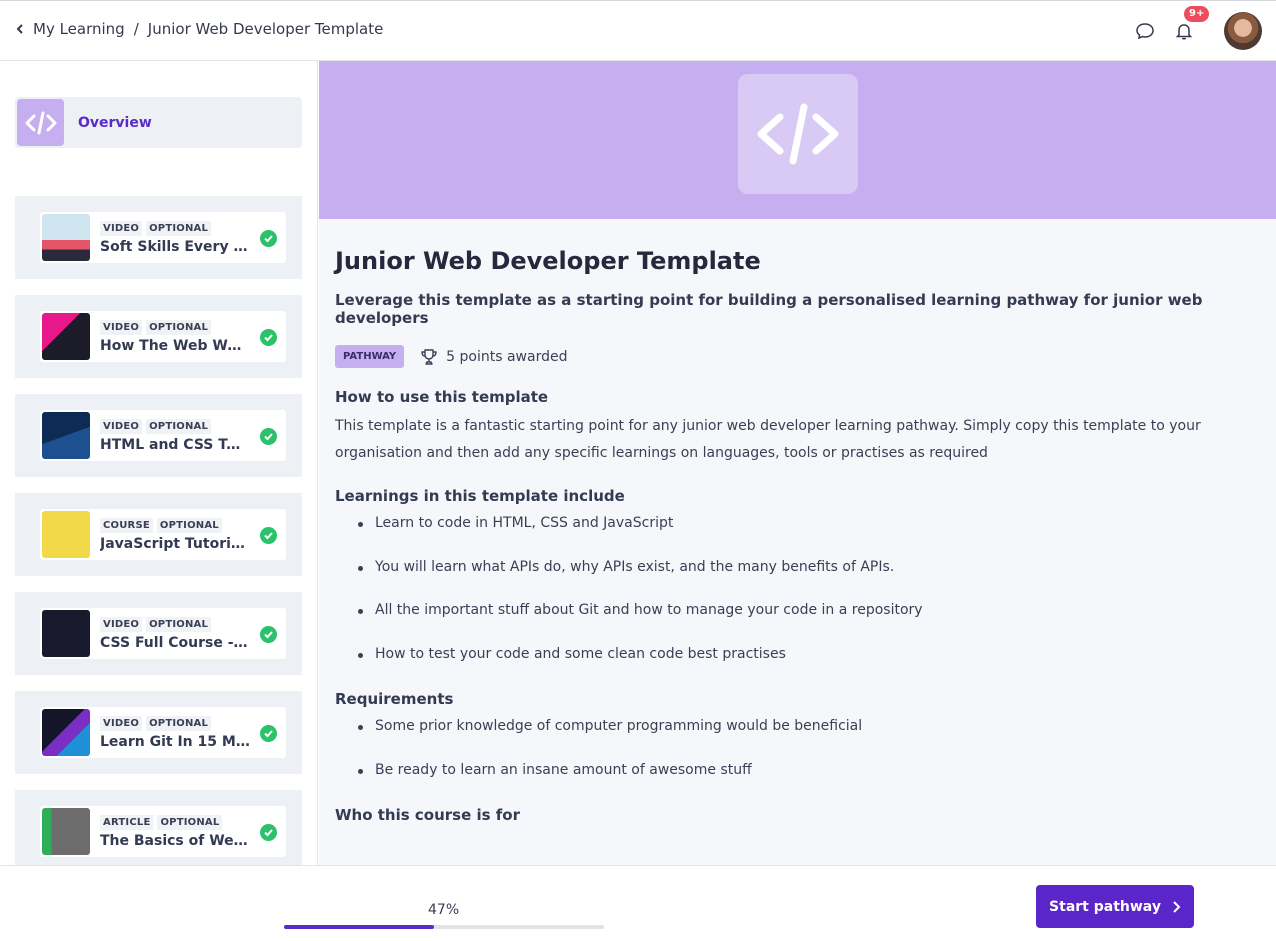  I want to click on points-awarded: 5 points awarded, so click(493, 357).